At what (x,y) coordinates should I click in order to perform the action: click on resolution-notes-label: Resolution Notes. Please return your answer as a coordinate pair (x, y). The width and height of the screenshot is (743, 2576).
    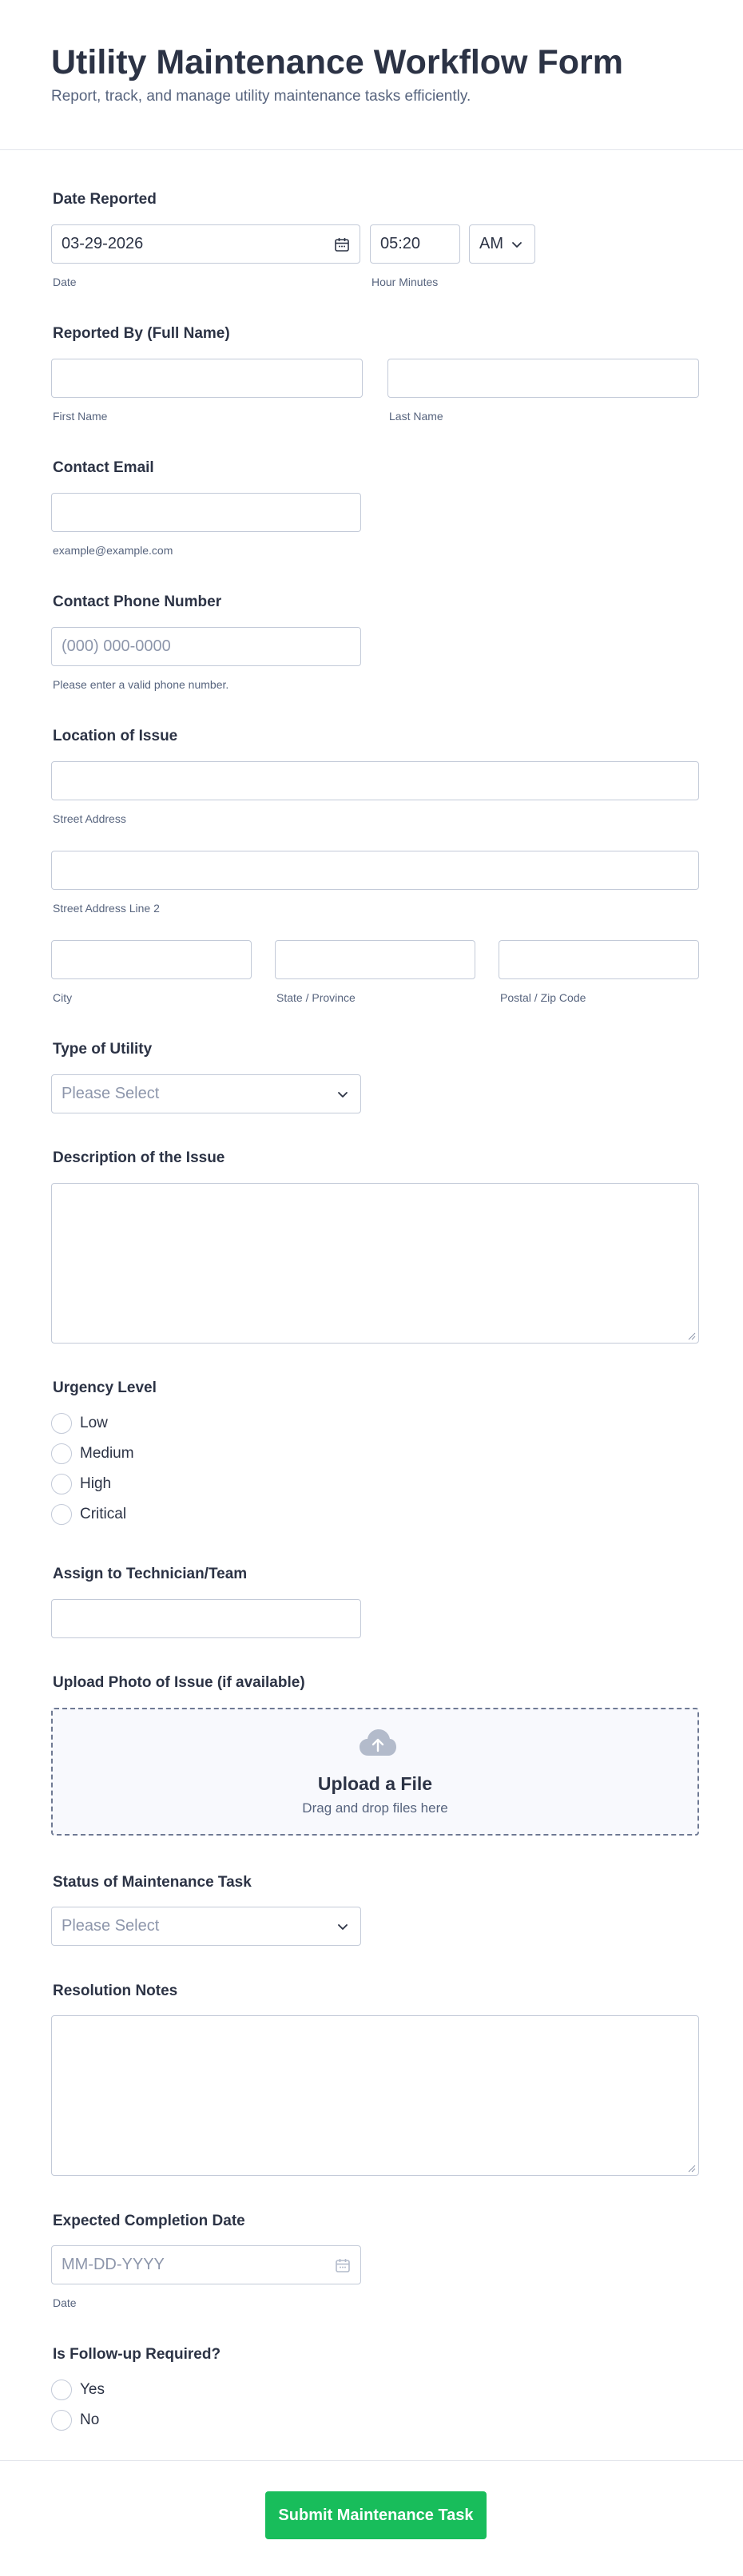
    Looking at the image, I should click on (115, 1991).